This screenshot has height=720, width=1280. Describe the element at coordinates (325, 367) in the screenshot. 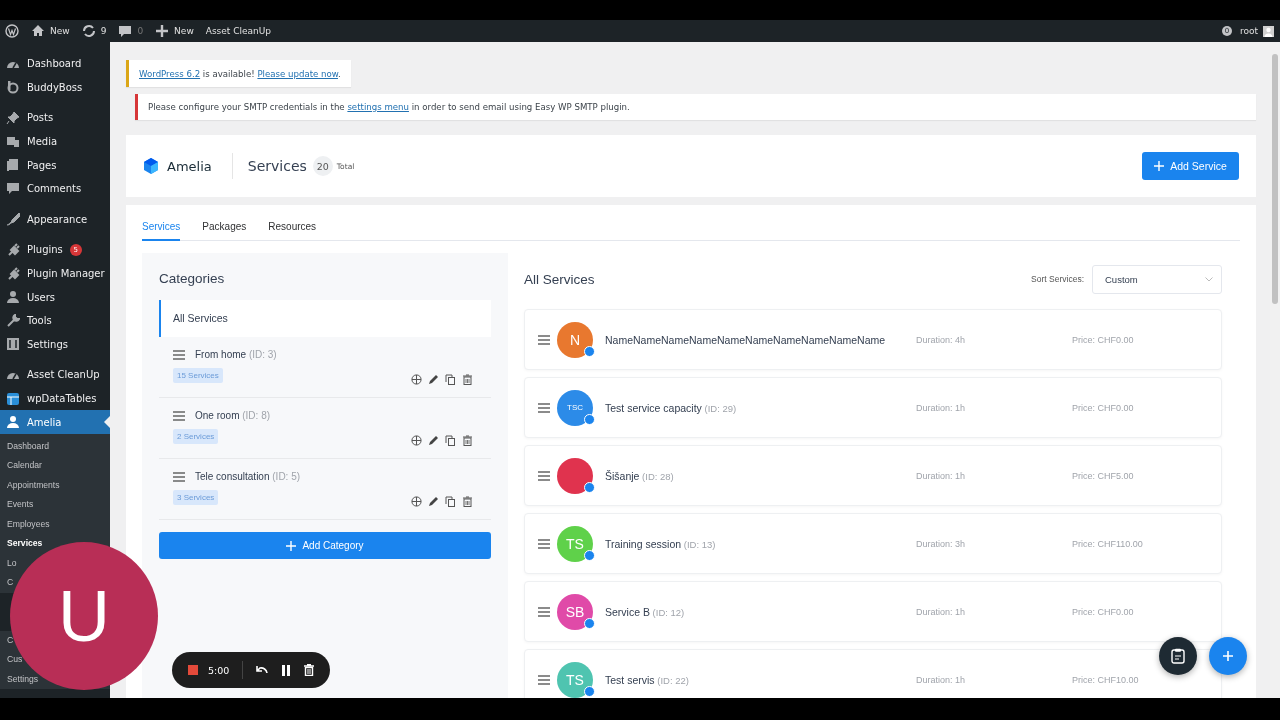

I see `category-row: From home (ID: 3) 15 Services` at that location.